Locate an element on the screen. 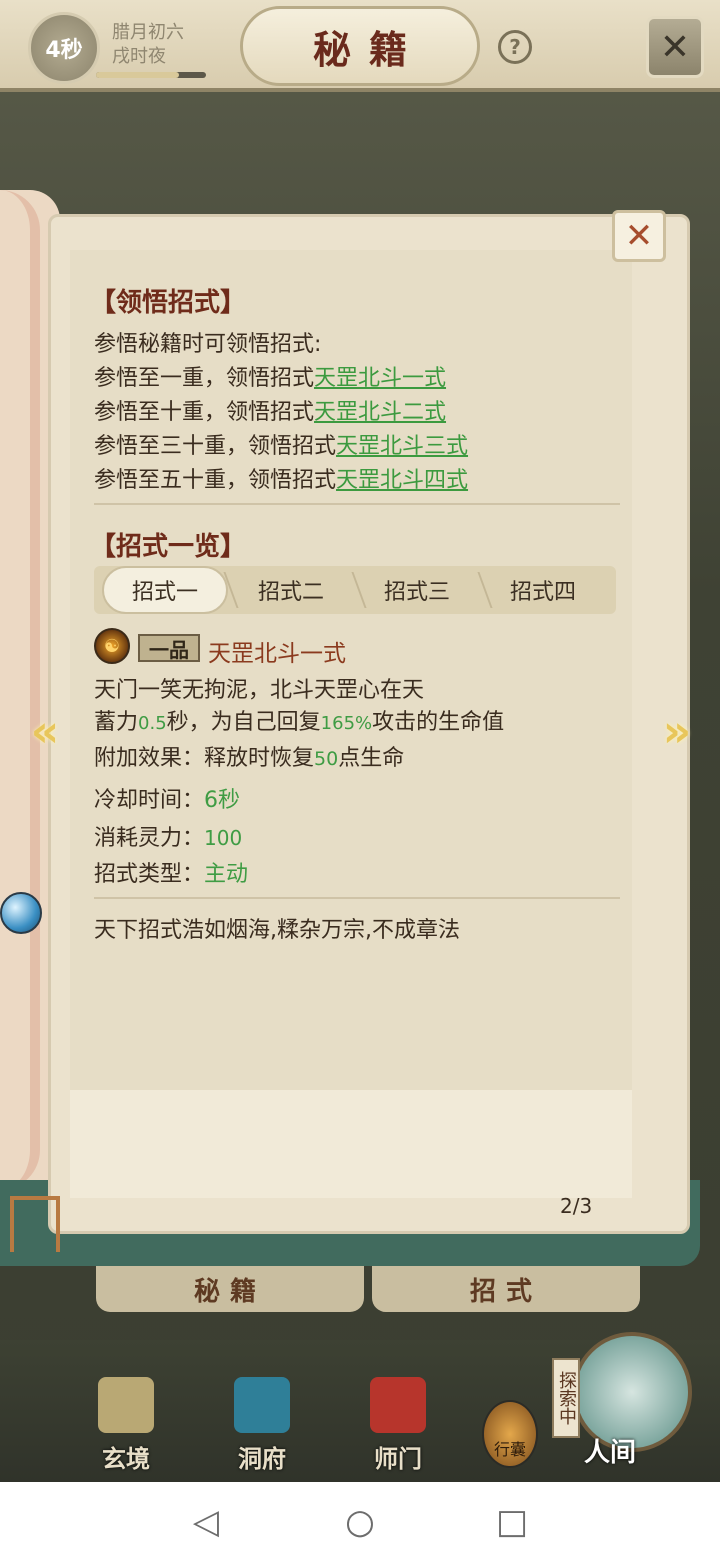  type-row: 招式类型：主动 is located at coordinates (171, 872).